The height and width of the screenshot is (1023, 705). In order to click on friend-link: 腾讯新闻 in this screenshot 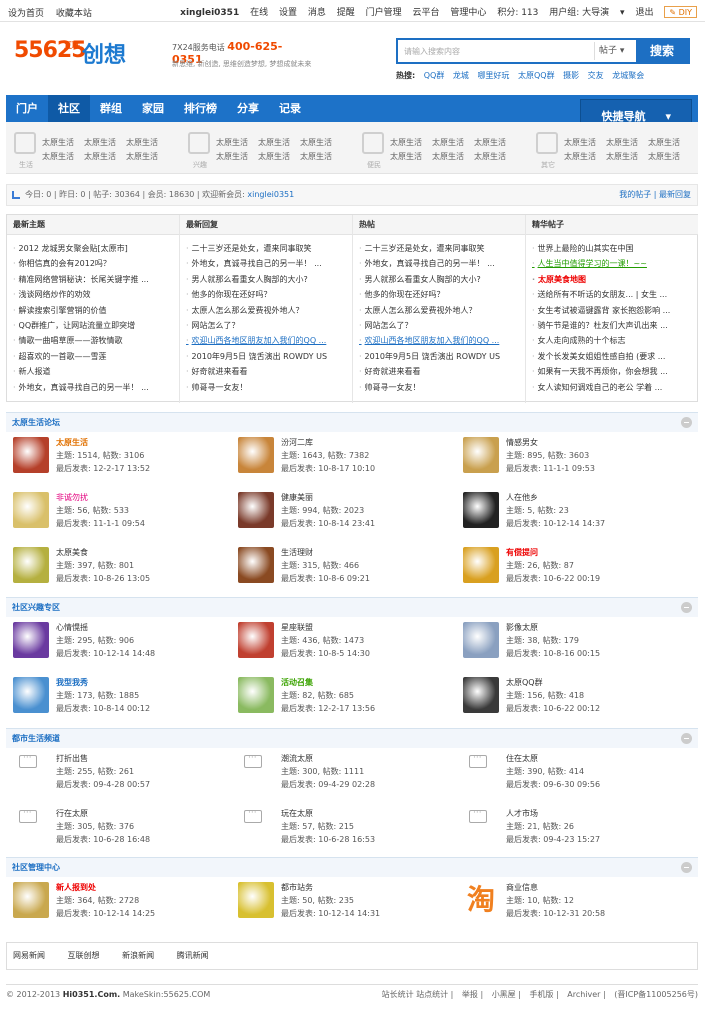, I will do `click(193, 955)`.